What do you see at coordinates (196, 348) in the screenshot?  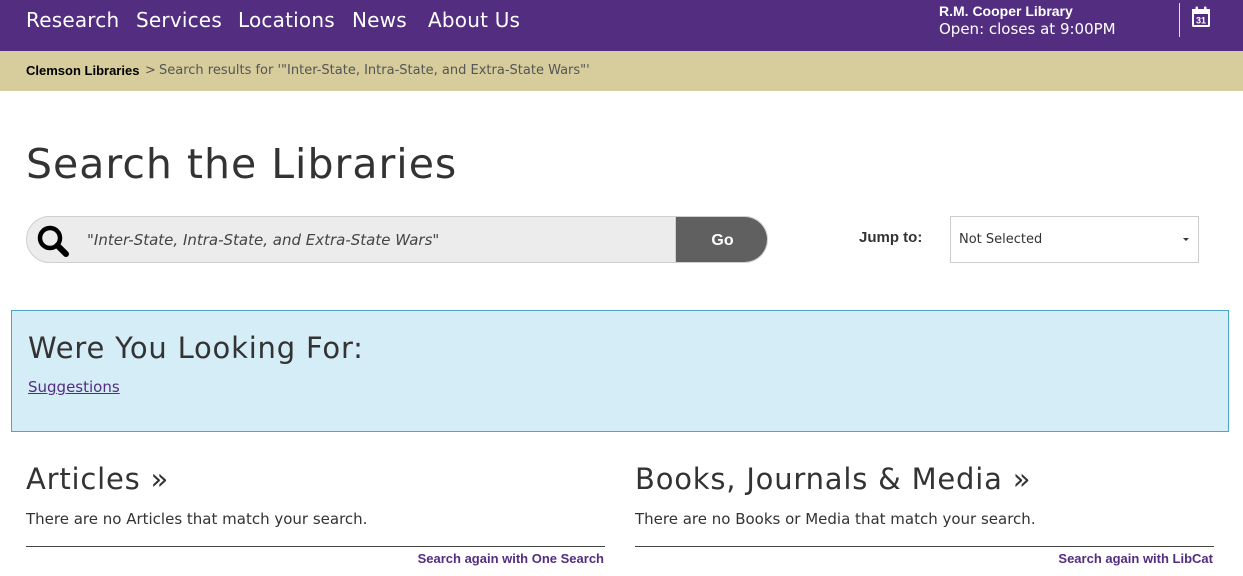 I see `suggestions-title: Were You Looking For:` at bounding box center [196, 348].